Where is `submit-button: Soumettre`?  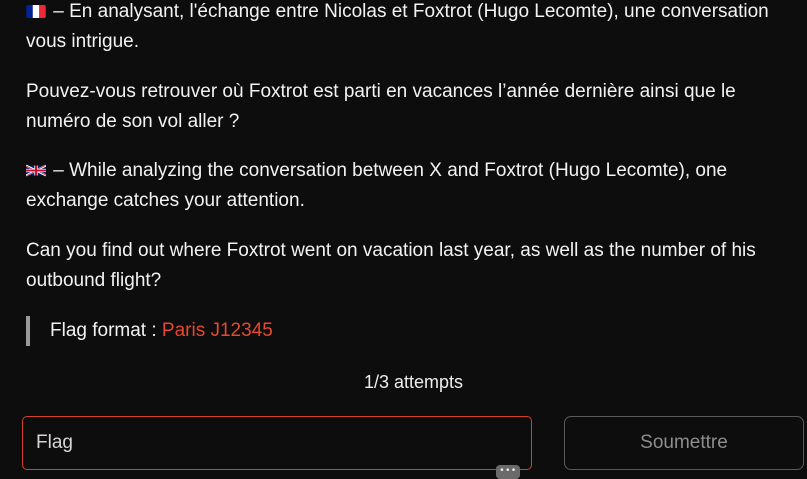 submit-button: Soumettre is located at coordinates (684, 443).